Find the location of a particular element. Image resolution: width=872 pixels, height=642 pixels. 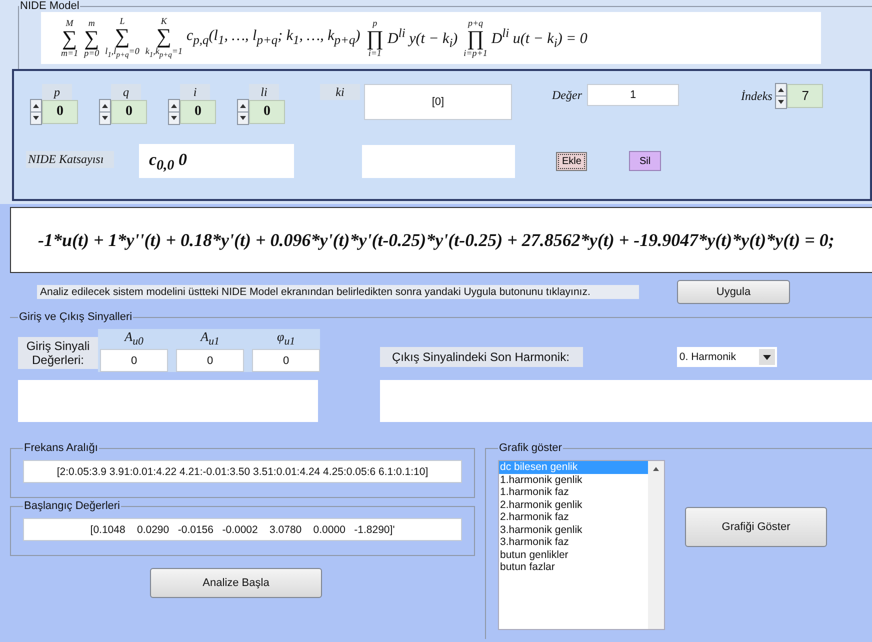

group-title: Giriş ve Çıkış Sinyalleri is located at coordinates (76, 317).